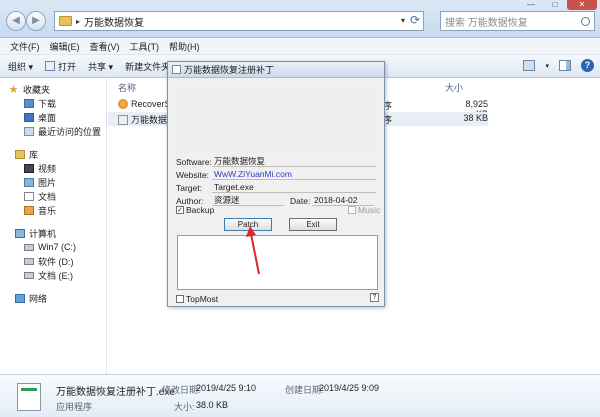 Image resolution: width=600 pixels, height=417 pixels. Describe the element at coordinates (202, 299) in the screenshot. I see `topmost-label: TopMost` at that location.